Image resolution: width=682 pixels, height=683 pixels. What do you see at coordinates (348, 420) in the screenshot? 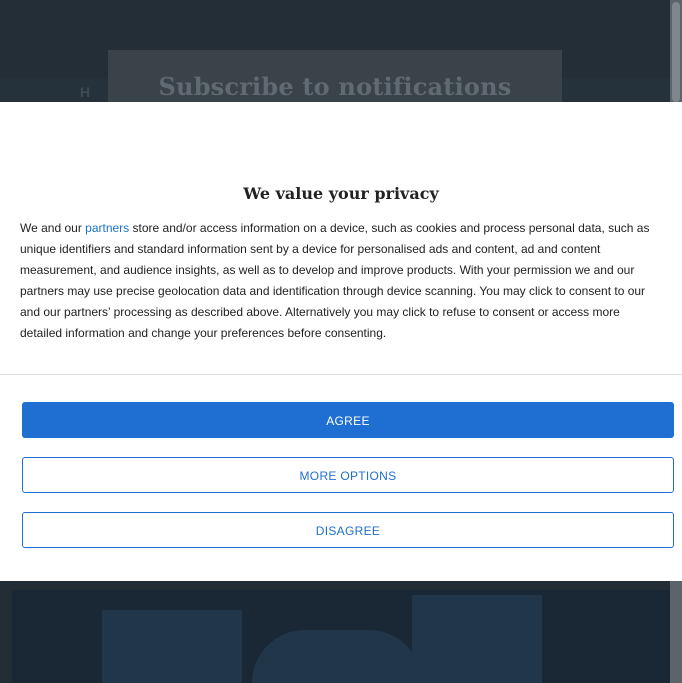
I see `agree-button: AGREE` at bounding box center [348, 420].